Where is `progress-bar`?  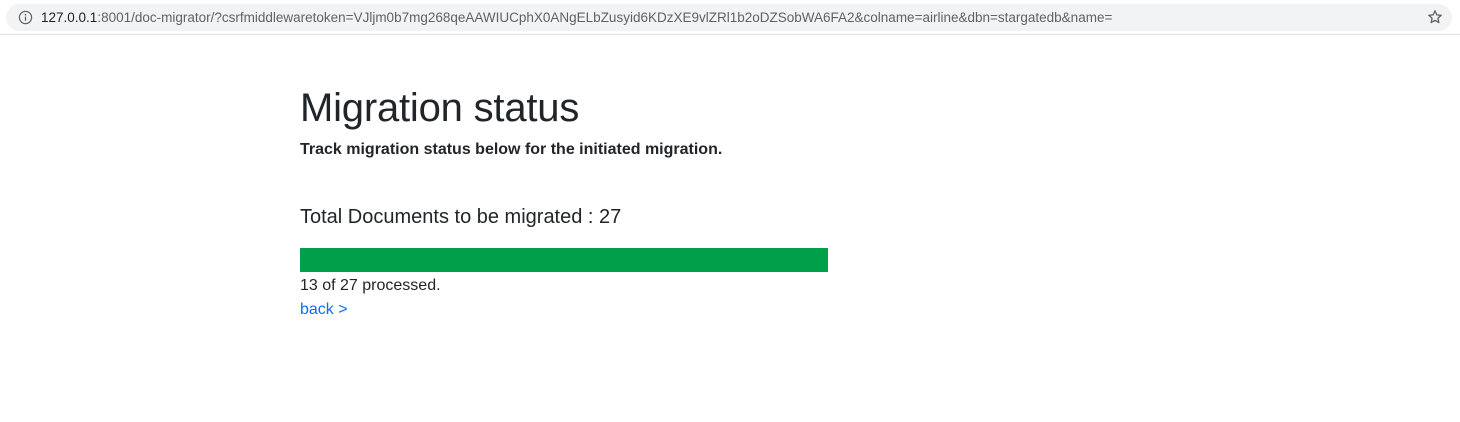
progress-bar is located at coordinates (564, 260).